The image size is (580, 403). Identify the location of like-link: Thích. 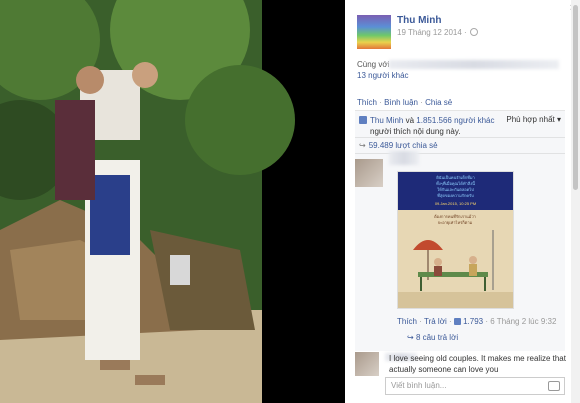
(367, 102).